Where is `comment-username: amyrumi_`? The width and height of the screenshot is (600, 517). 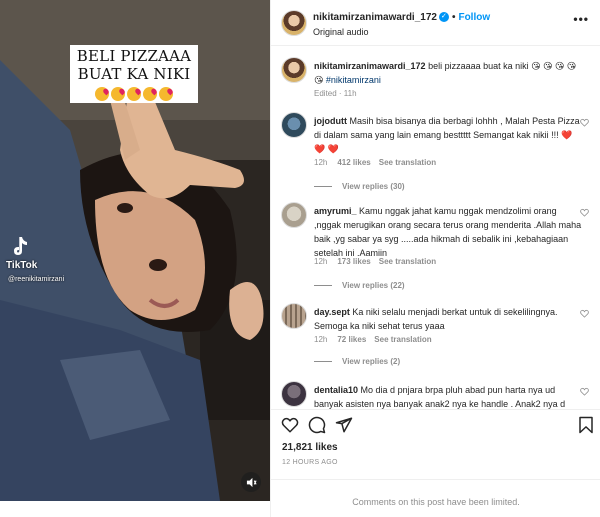
comment-username: amyrumi_ is located at coordinates (335, 211).